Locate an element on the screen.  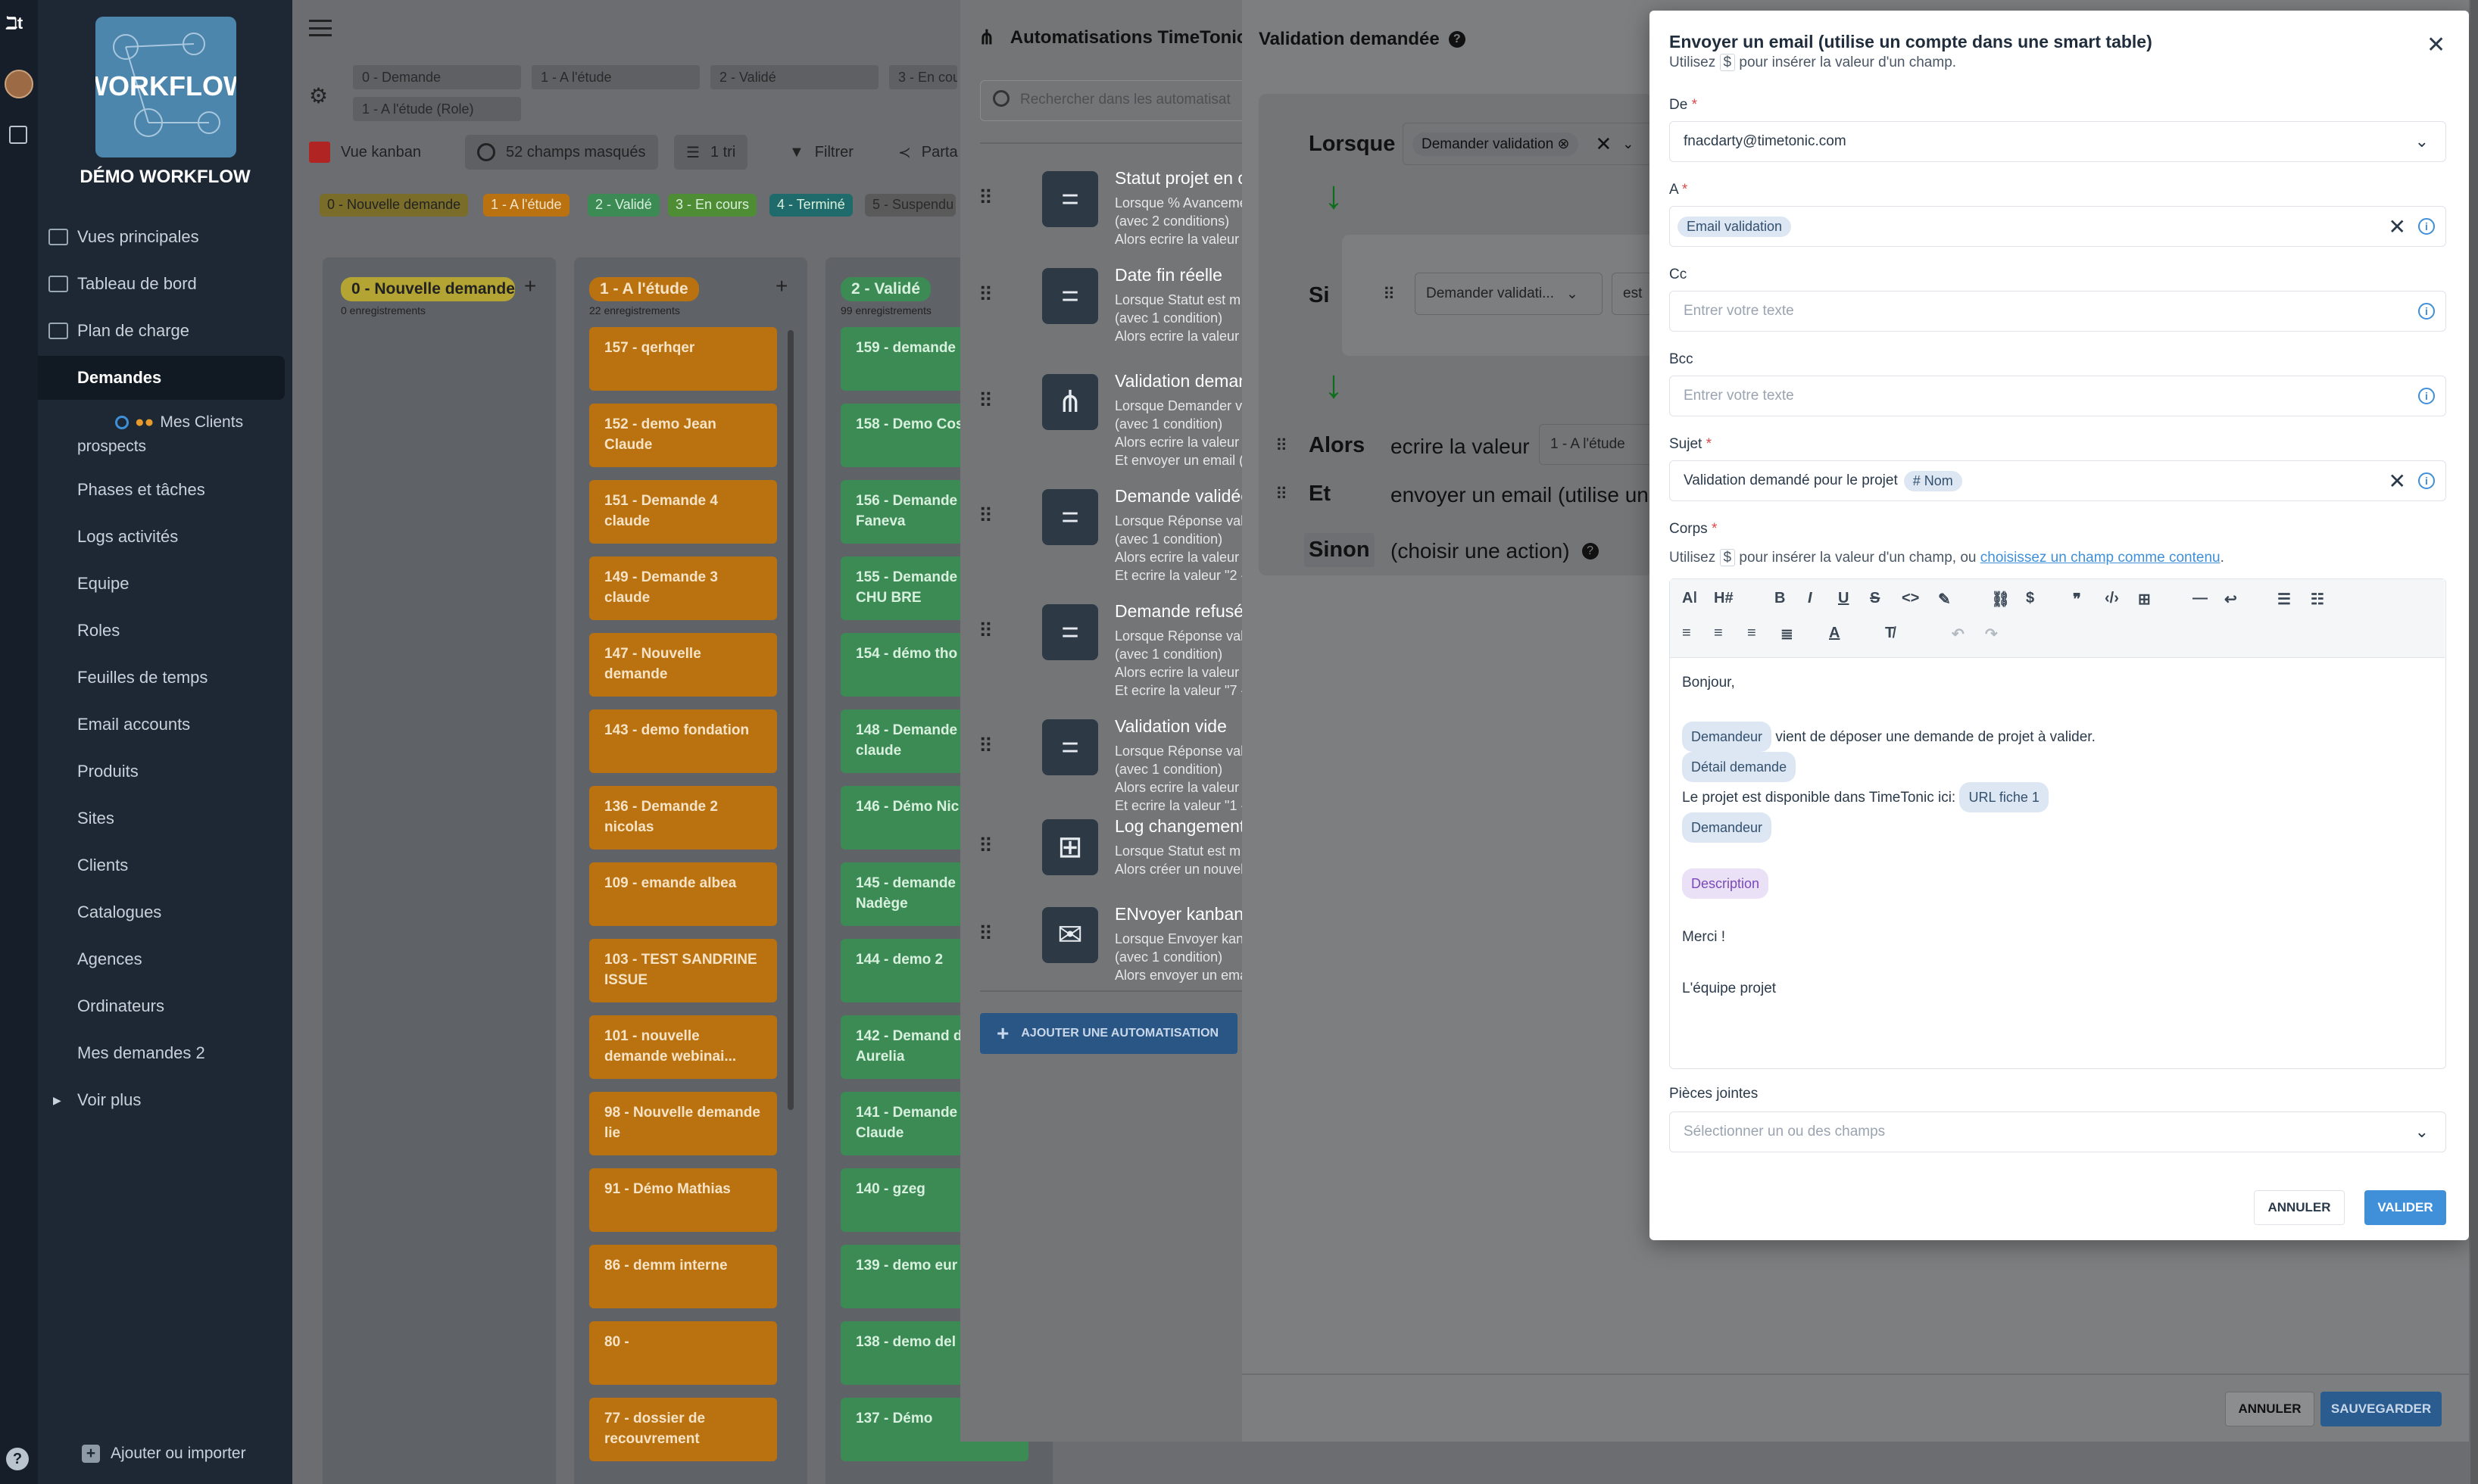
subject-tag: # Nom is located at coordinates (1932, 480).